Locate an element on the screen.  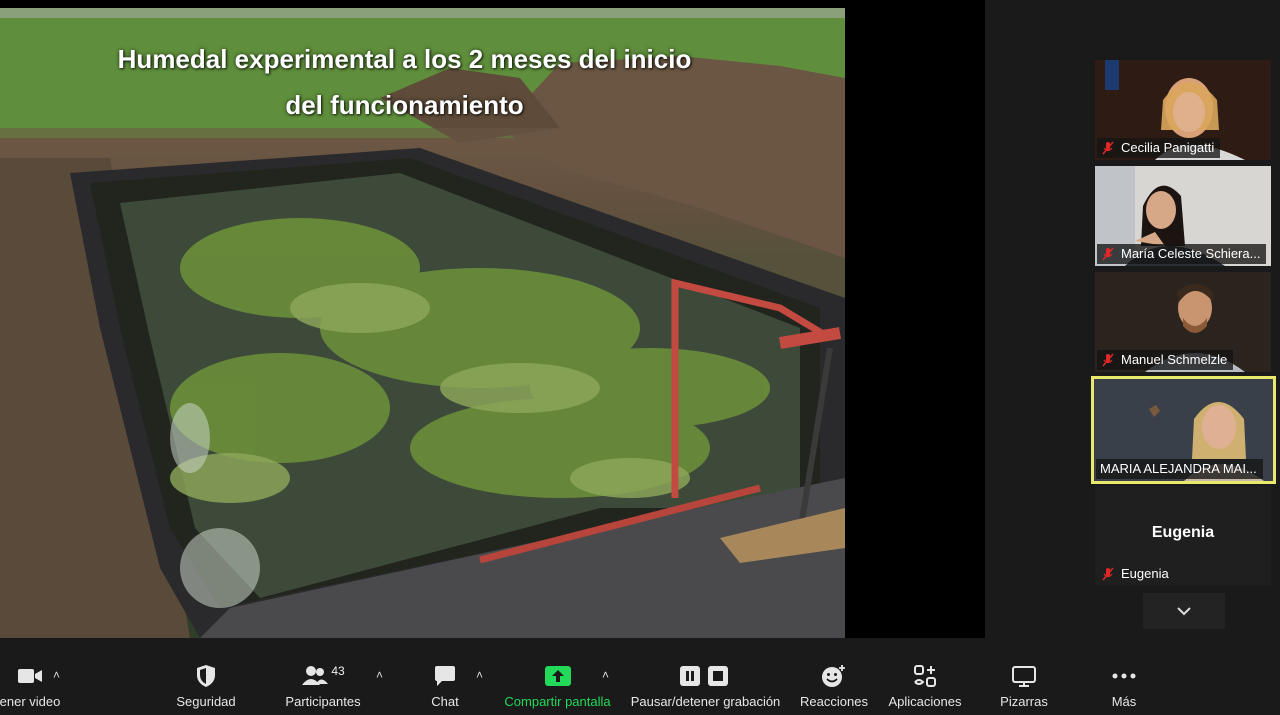
chevron-down-icon is located at coordinates (1184, 611).